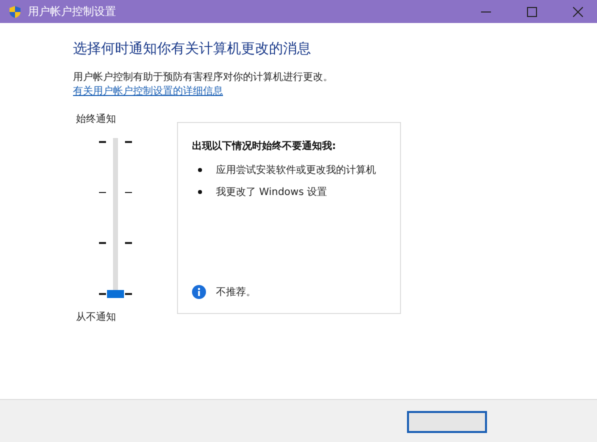 Image resolution: width=597 pixels, height=442 pixels. Describe the element at coordinates (578, 11) in the screenshot. I see `close-icon` at that location.